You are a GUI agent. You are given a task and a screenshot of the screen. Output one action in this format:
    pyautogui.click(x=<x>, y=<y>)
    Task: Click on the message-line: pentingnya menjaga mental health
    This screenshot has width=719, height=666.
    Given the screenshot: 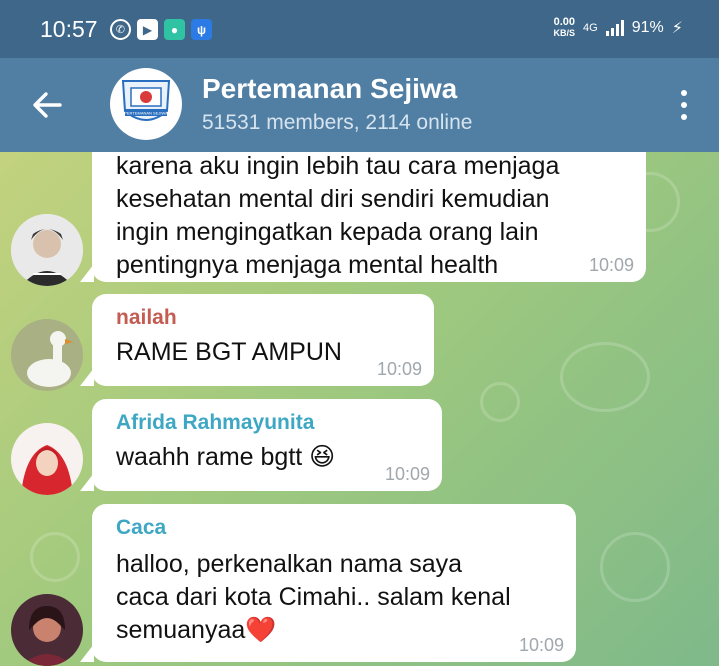 What is the action you would take?
    pyautogui.click(x=307, y=265)
    